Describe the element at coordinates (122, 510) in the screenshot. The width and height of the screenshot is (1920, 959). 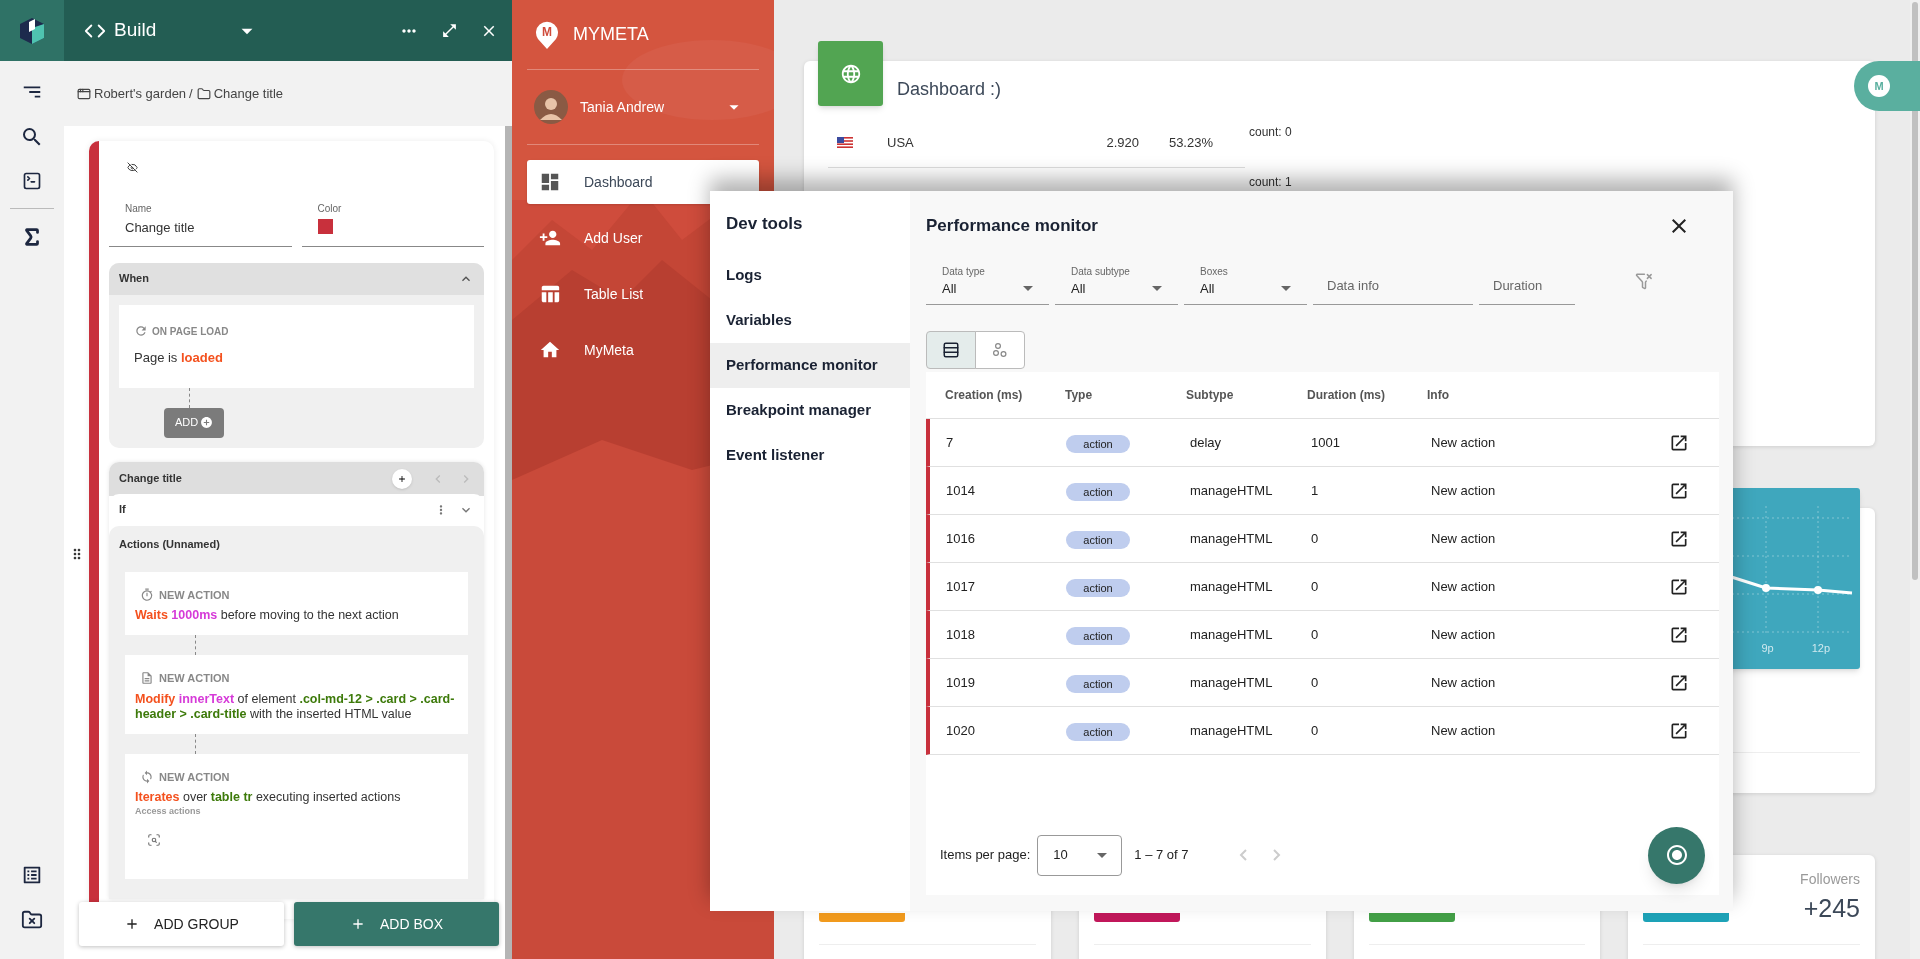
I see `condition-label: If` at that location.